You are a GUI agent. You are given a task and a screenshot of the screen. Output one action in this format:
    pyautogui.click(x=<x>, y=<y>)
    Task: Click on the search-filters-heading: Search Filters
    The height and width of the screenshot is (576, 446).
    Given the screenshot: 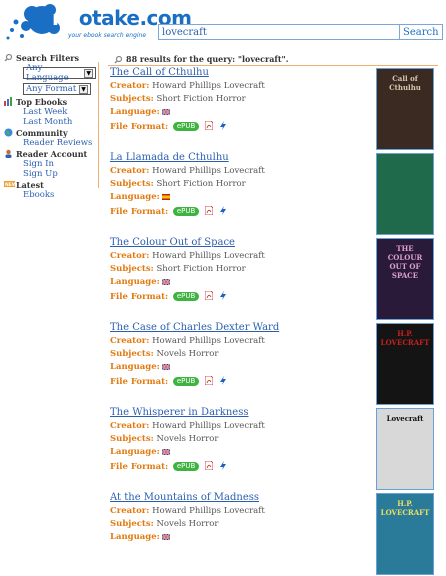 What is the action you would take?
    pyautogui.click(x=50, y=57)
    